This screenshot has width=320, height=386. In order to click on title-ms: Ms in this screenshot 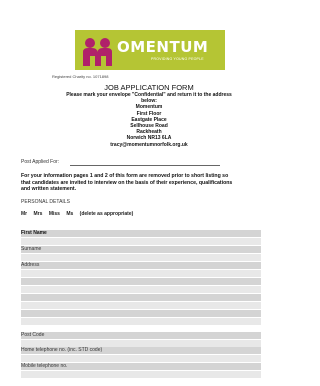, I will do `click(69, 214)`.